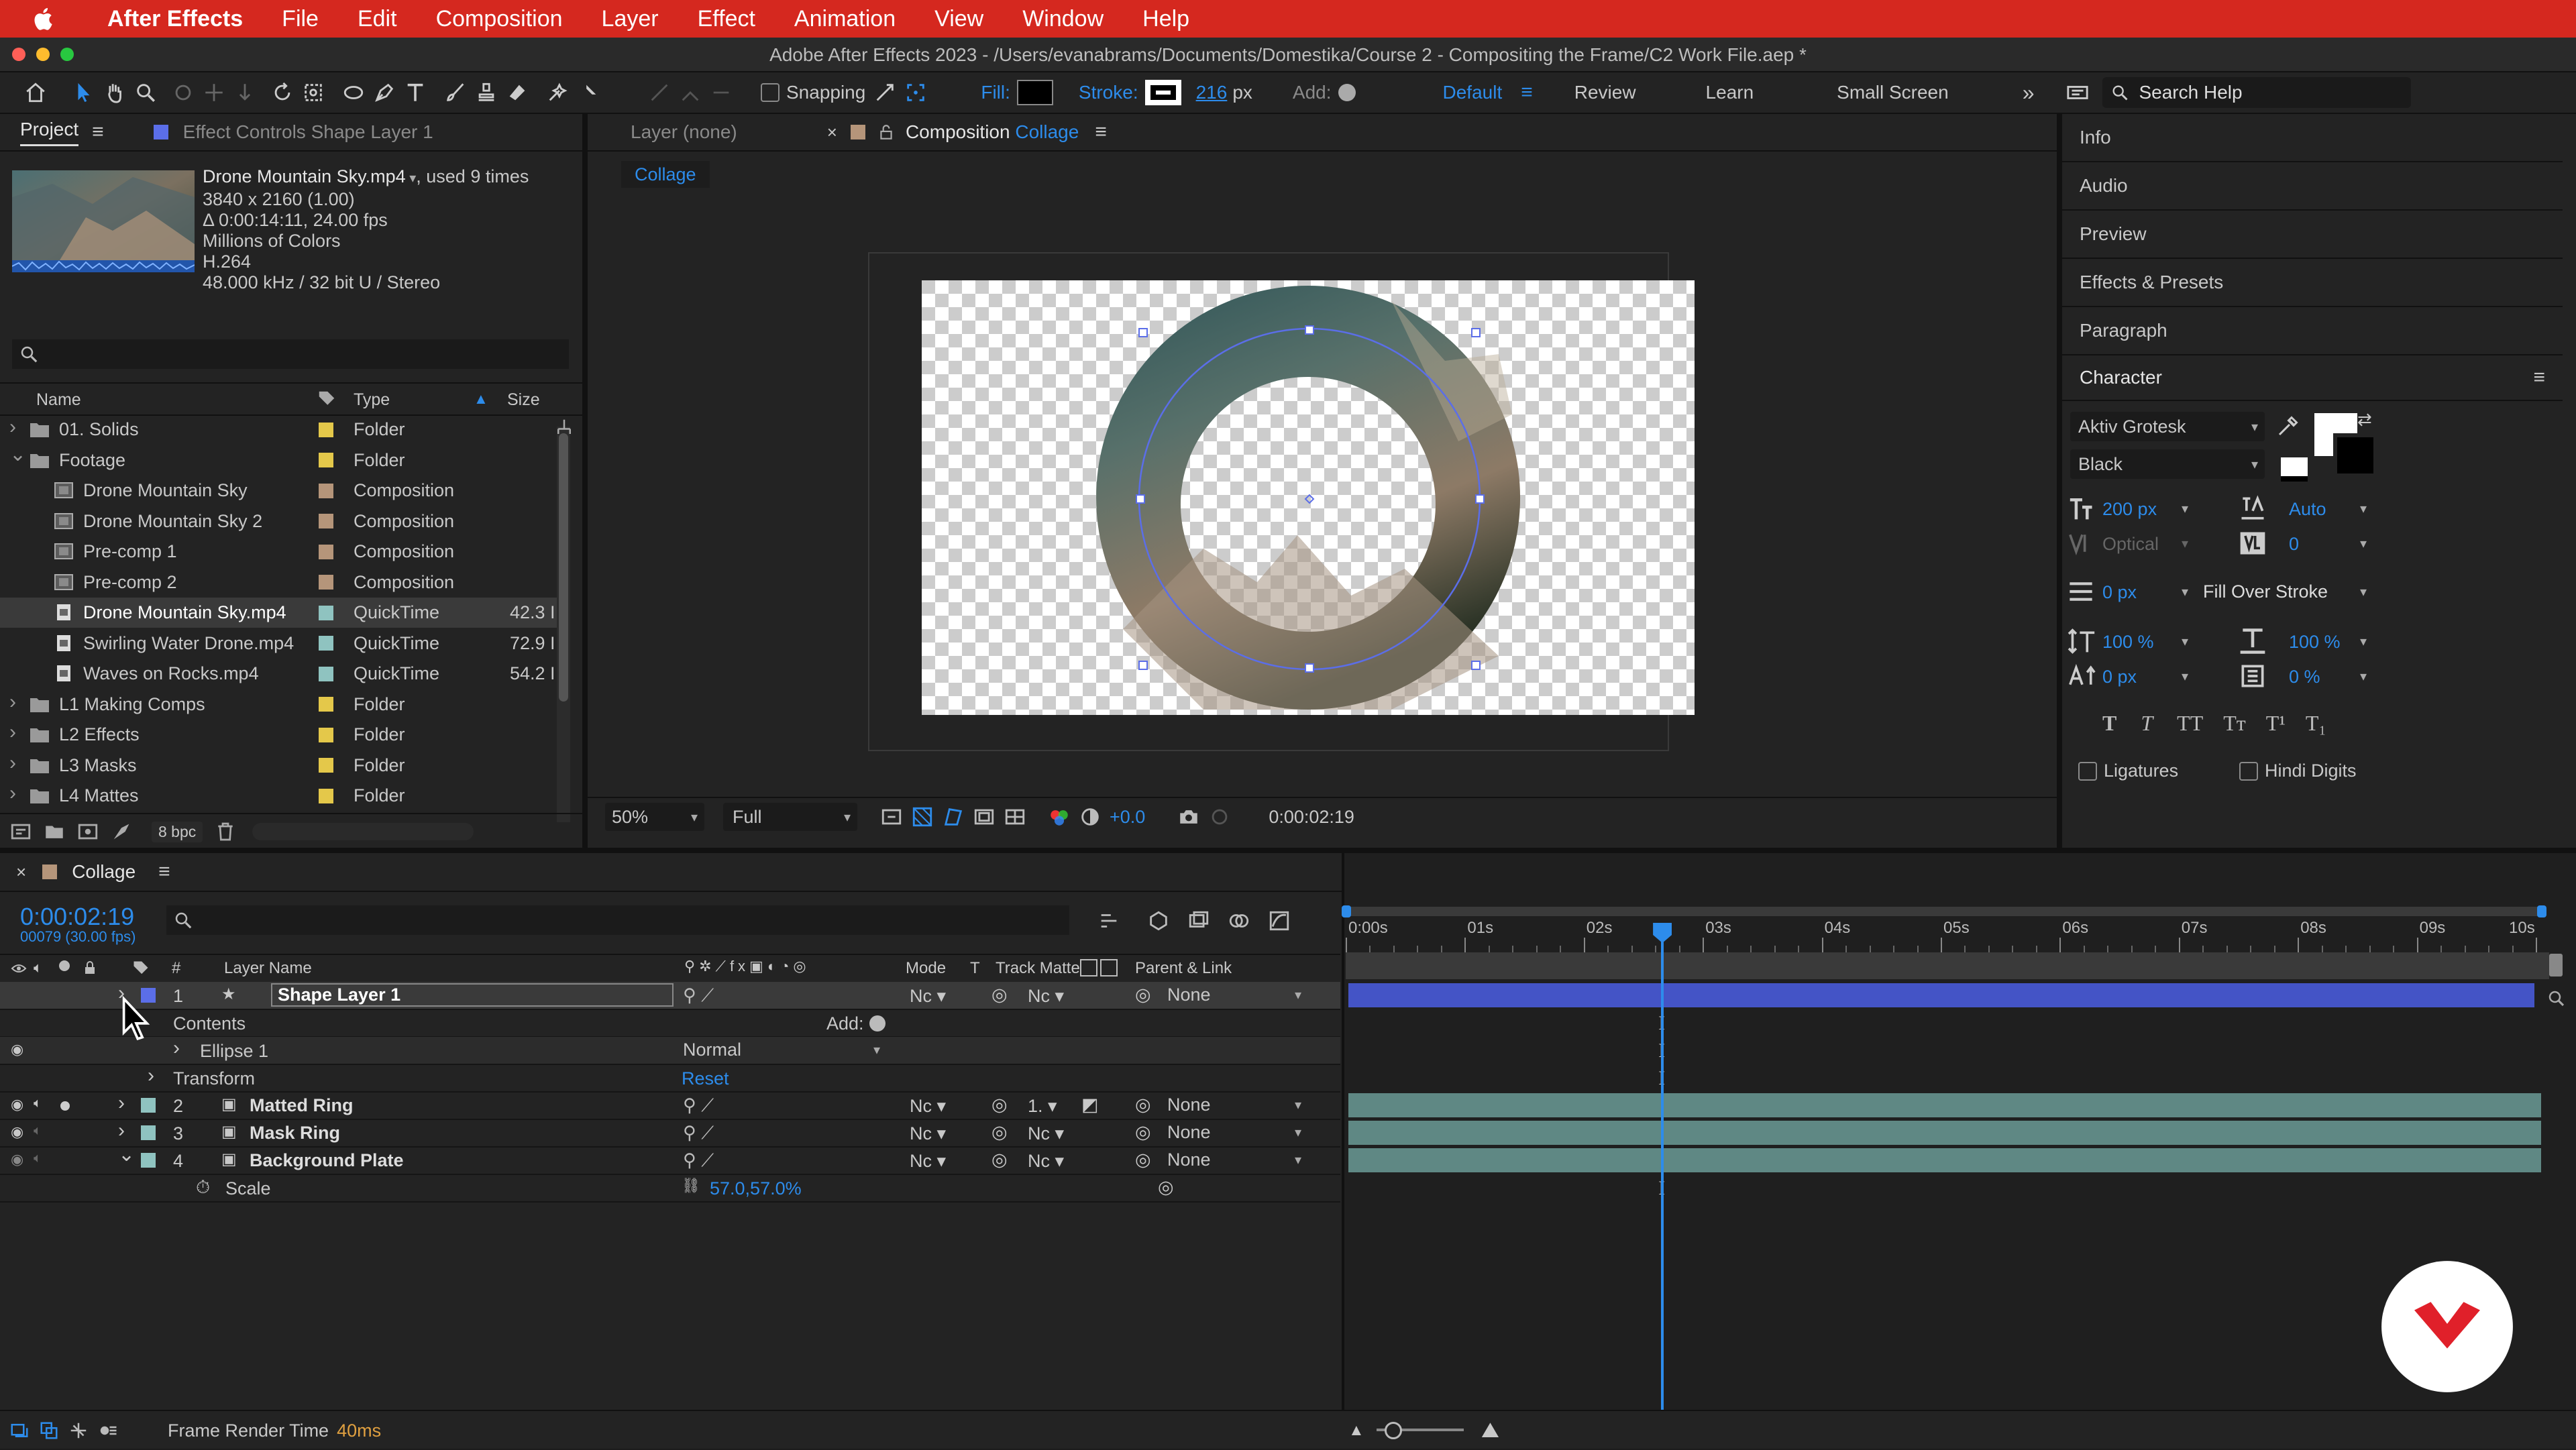 The height and width of the screenshot is (1450, 2576). I want to click on playhead, so click(1662, 1166).